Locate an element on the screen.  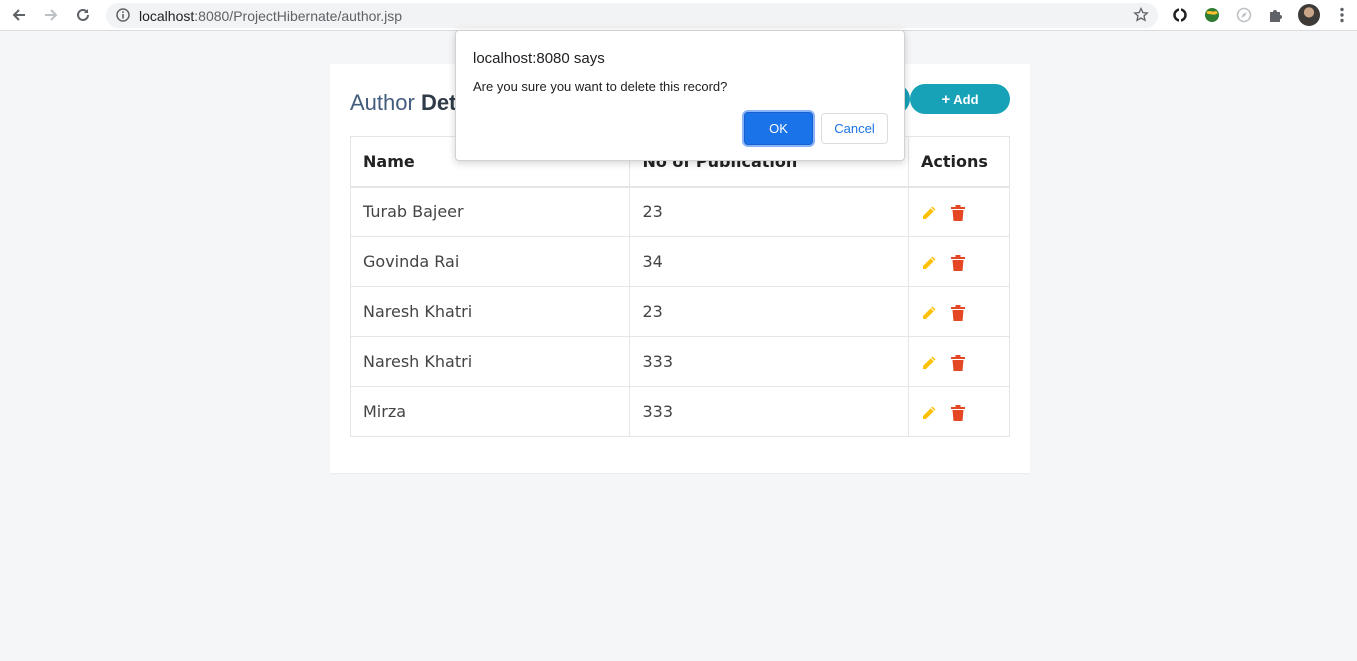
reload-button is located at coordinates (83, 15).